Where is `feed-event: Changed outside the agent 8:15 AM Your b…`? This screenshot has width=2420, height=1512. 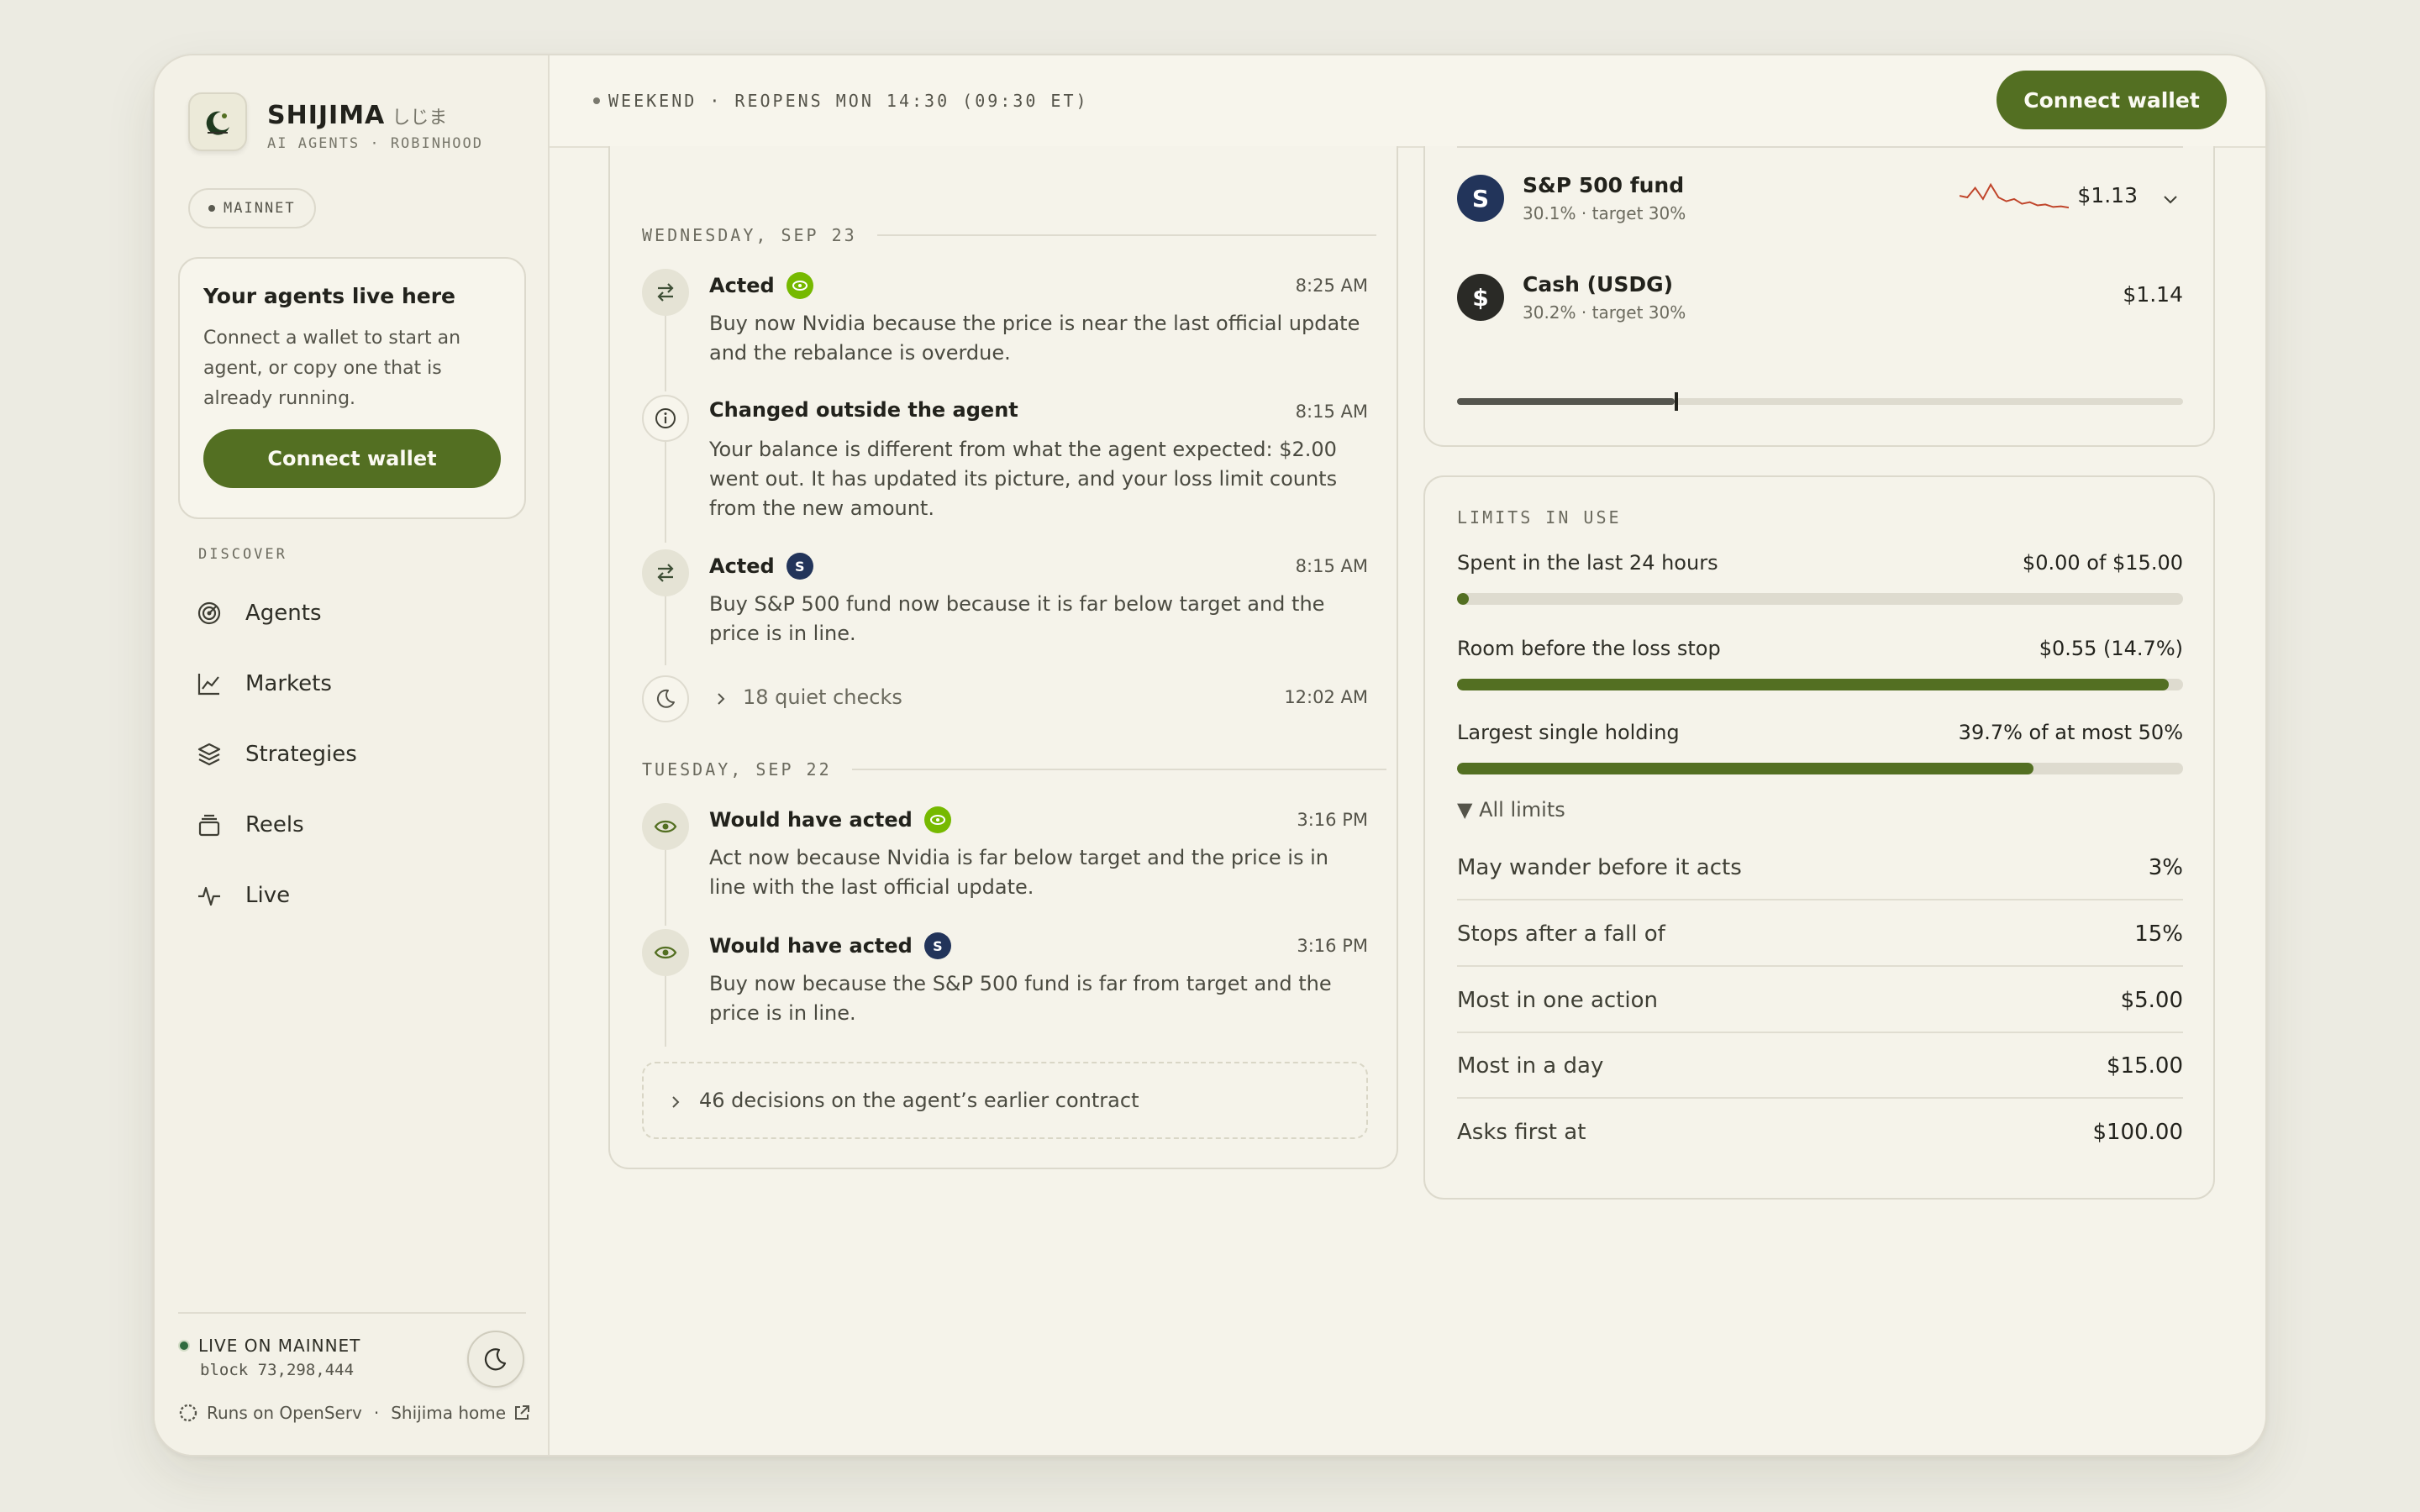 feed-event: Changed outside the agent 8:15 AM Your b… is located at coordinates (1005, 469).